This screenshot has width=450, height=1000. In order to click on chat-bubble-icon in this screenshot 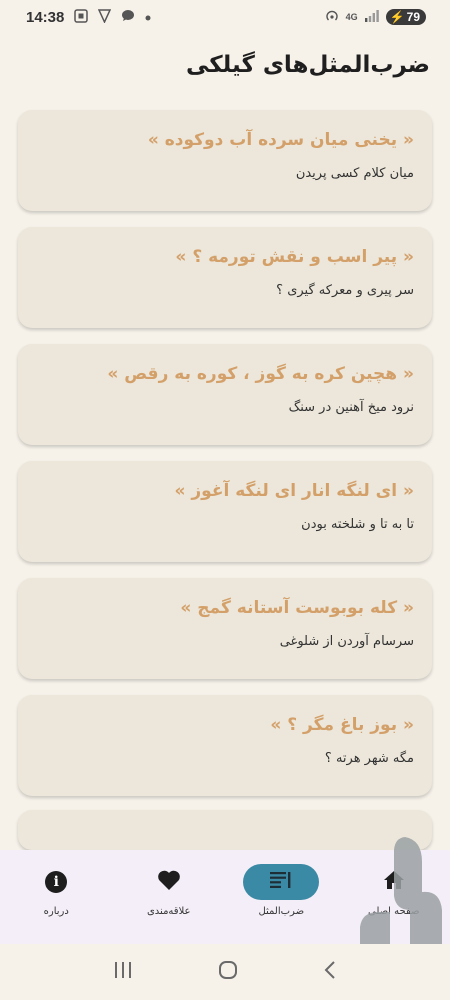, I will do `click(128, 17)`.